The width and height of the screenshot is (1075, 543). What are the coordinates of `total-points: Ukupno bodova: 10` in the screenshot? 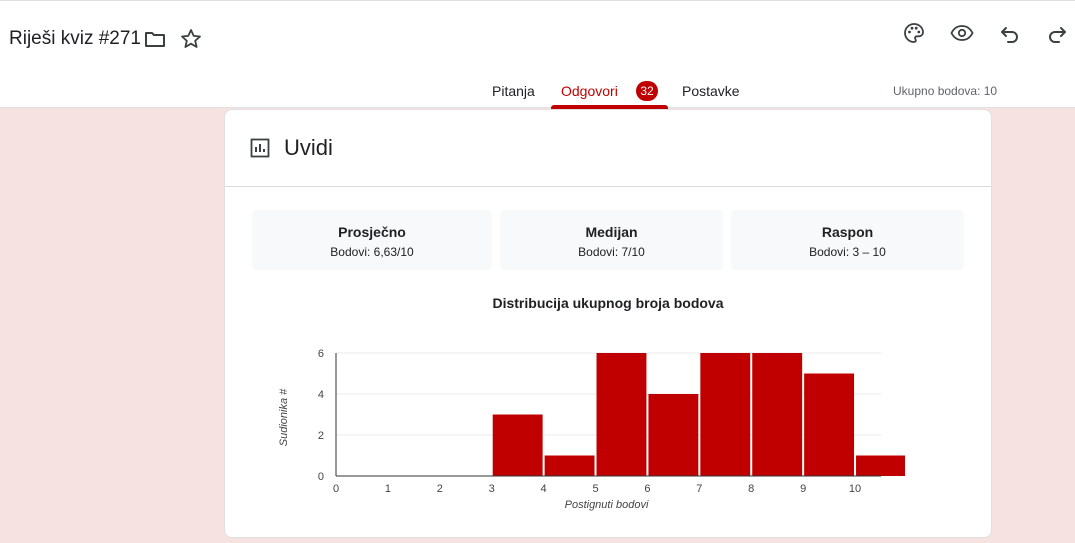 It's located at (945, 91).